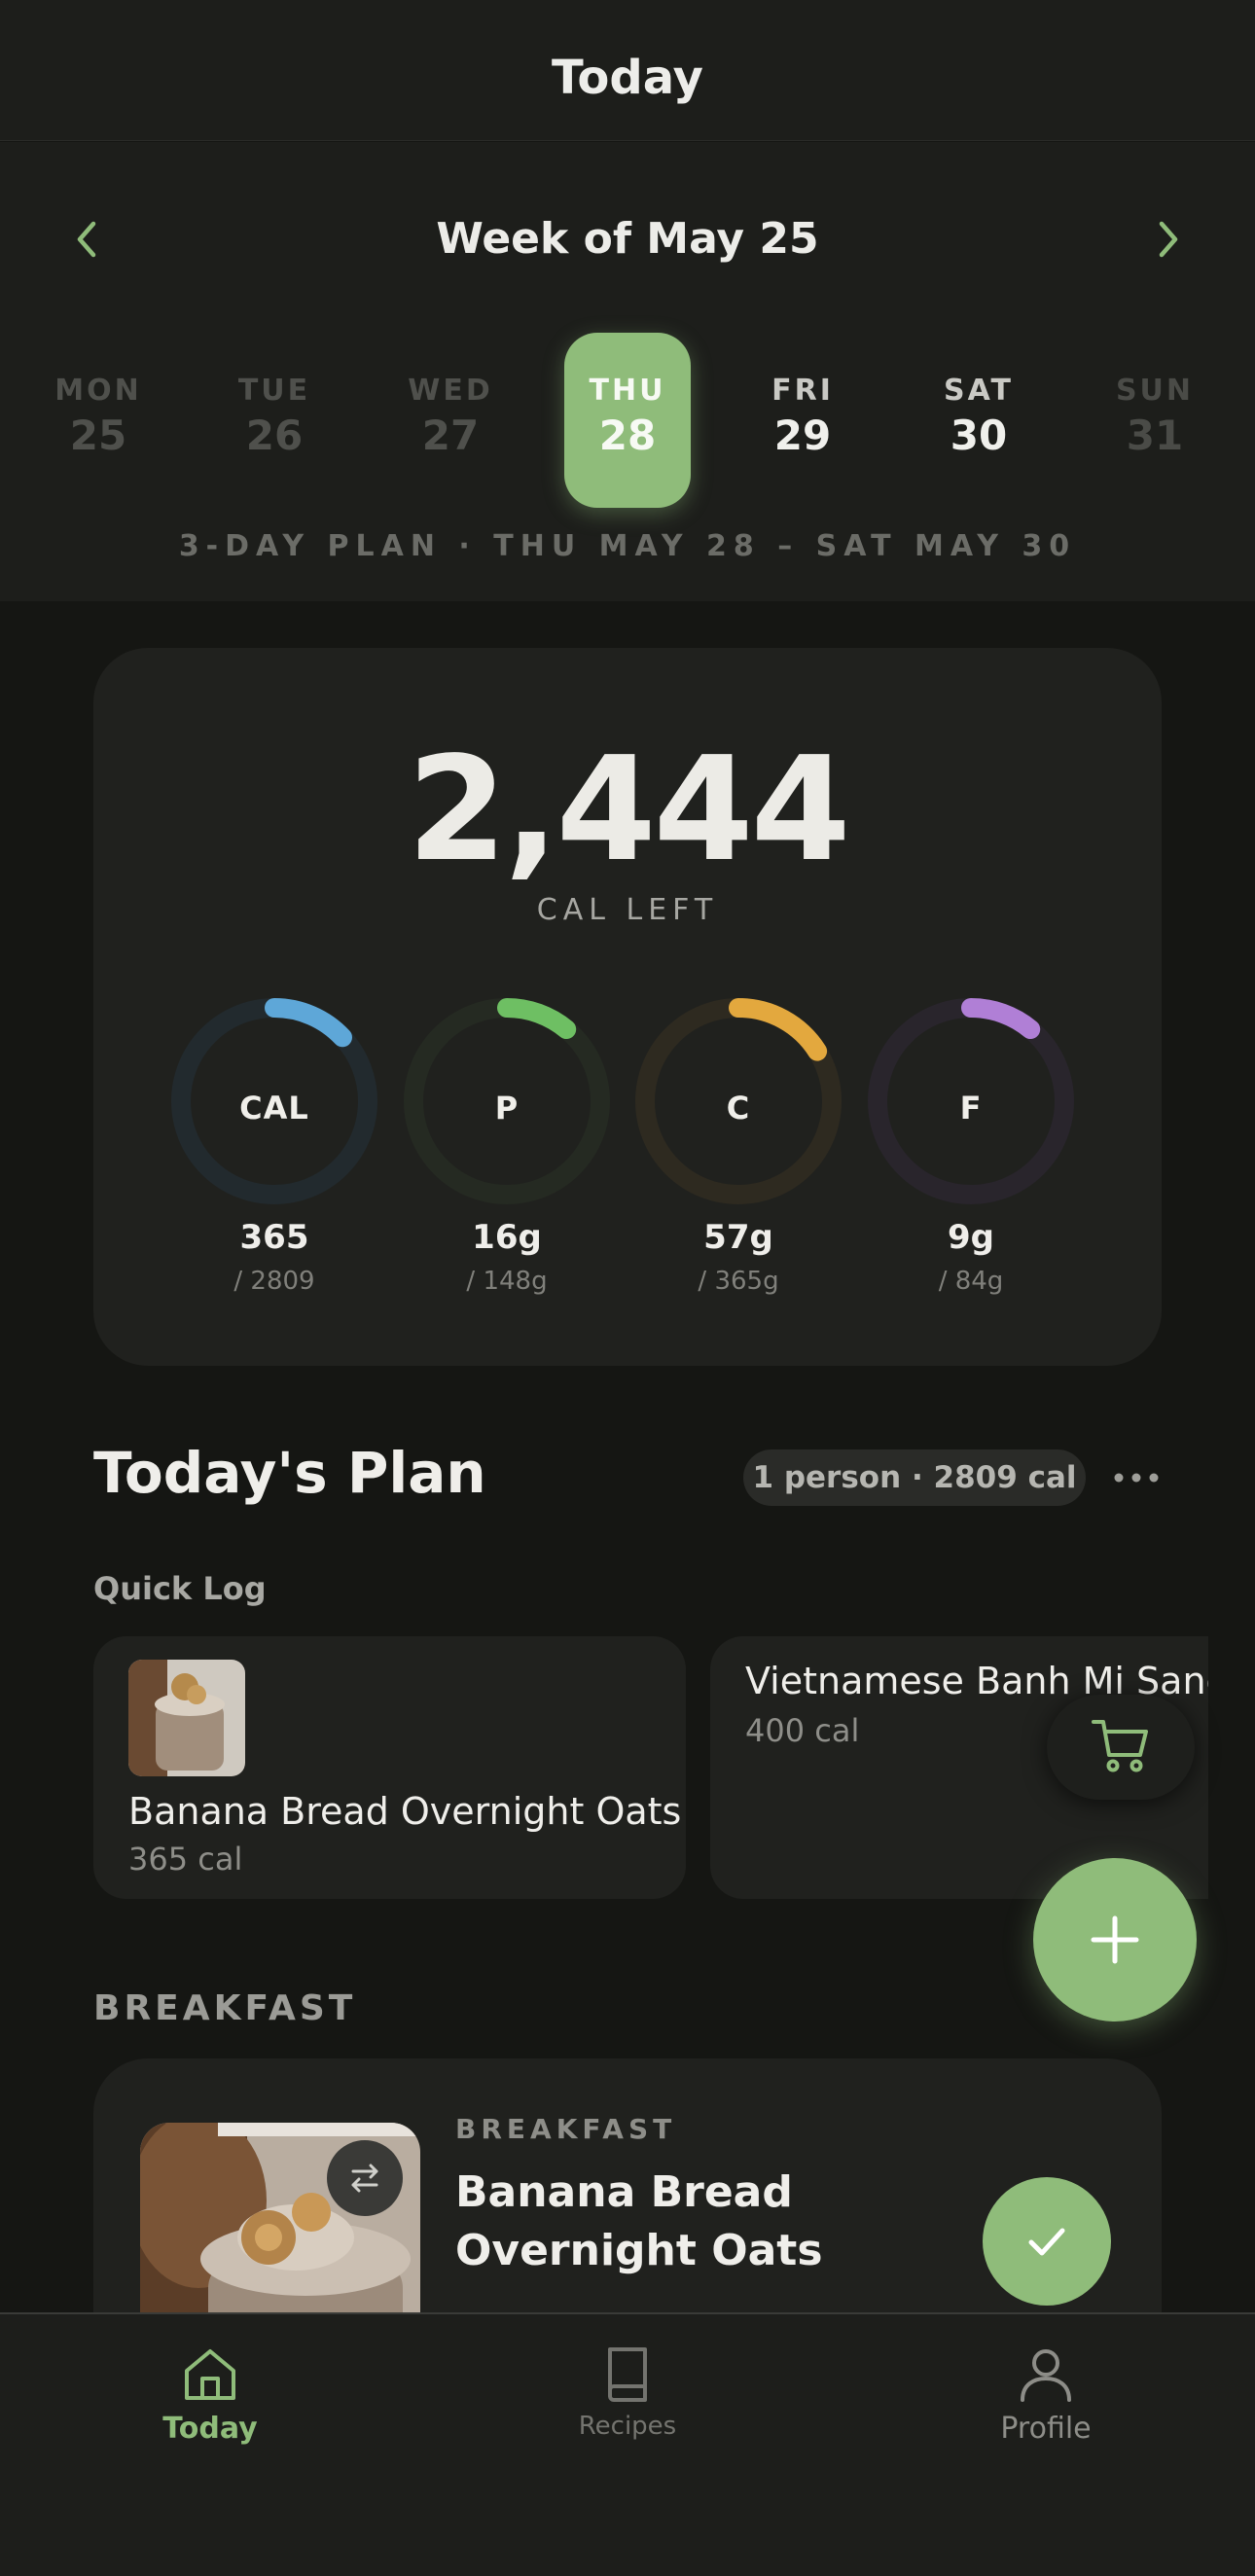 The width and height of the screenshot is (1255, 2576). Describe the element at coordinates (971, 1237) in the screenshot. I see `ring-value: 9g` at that location.